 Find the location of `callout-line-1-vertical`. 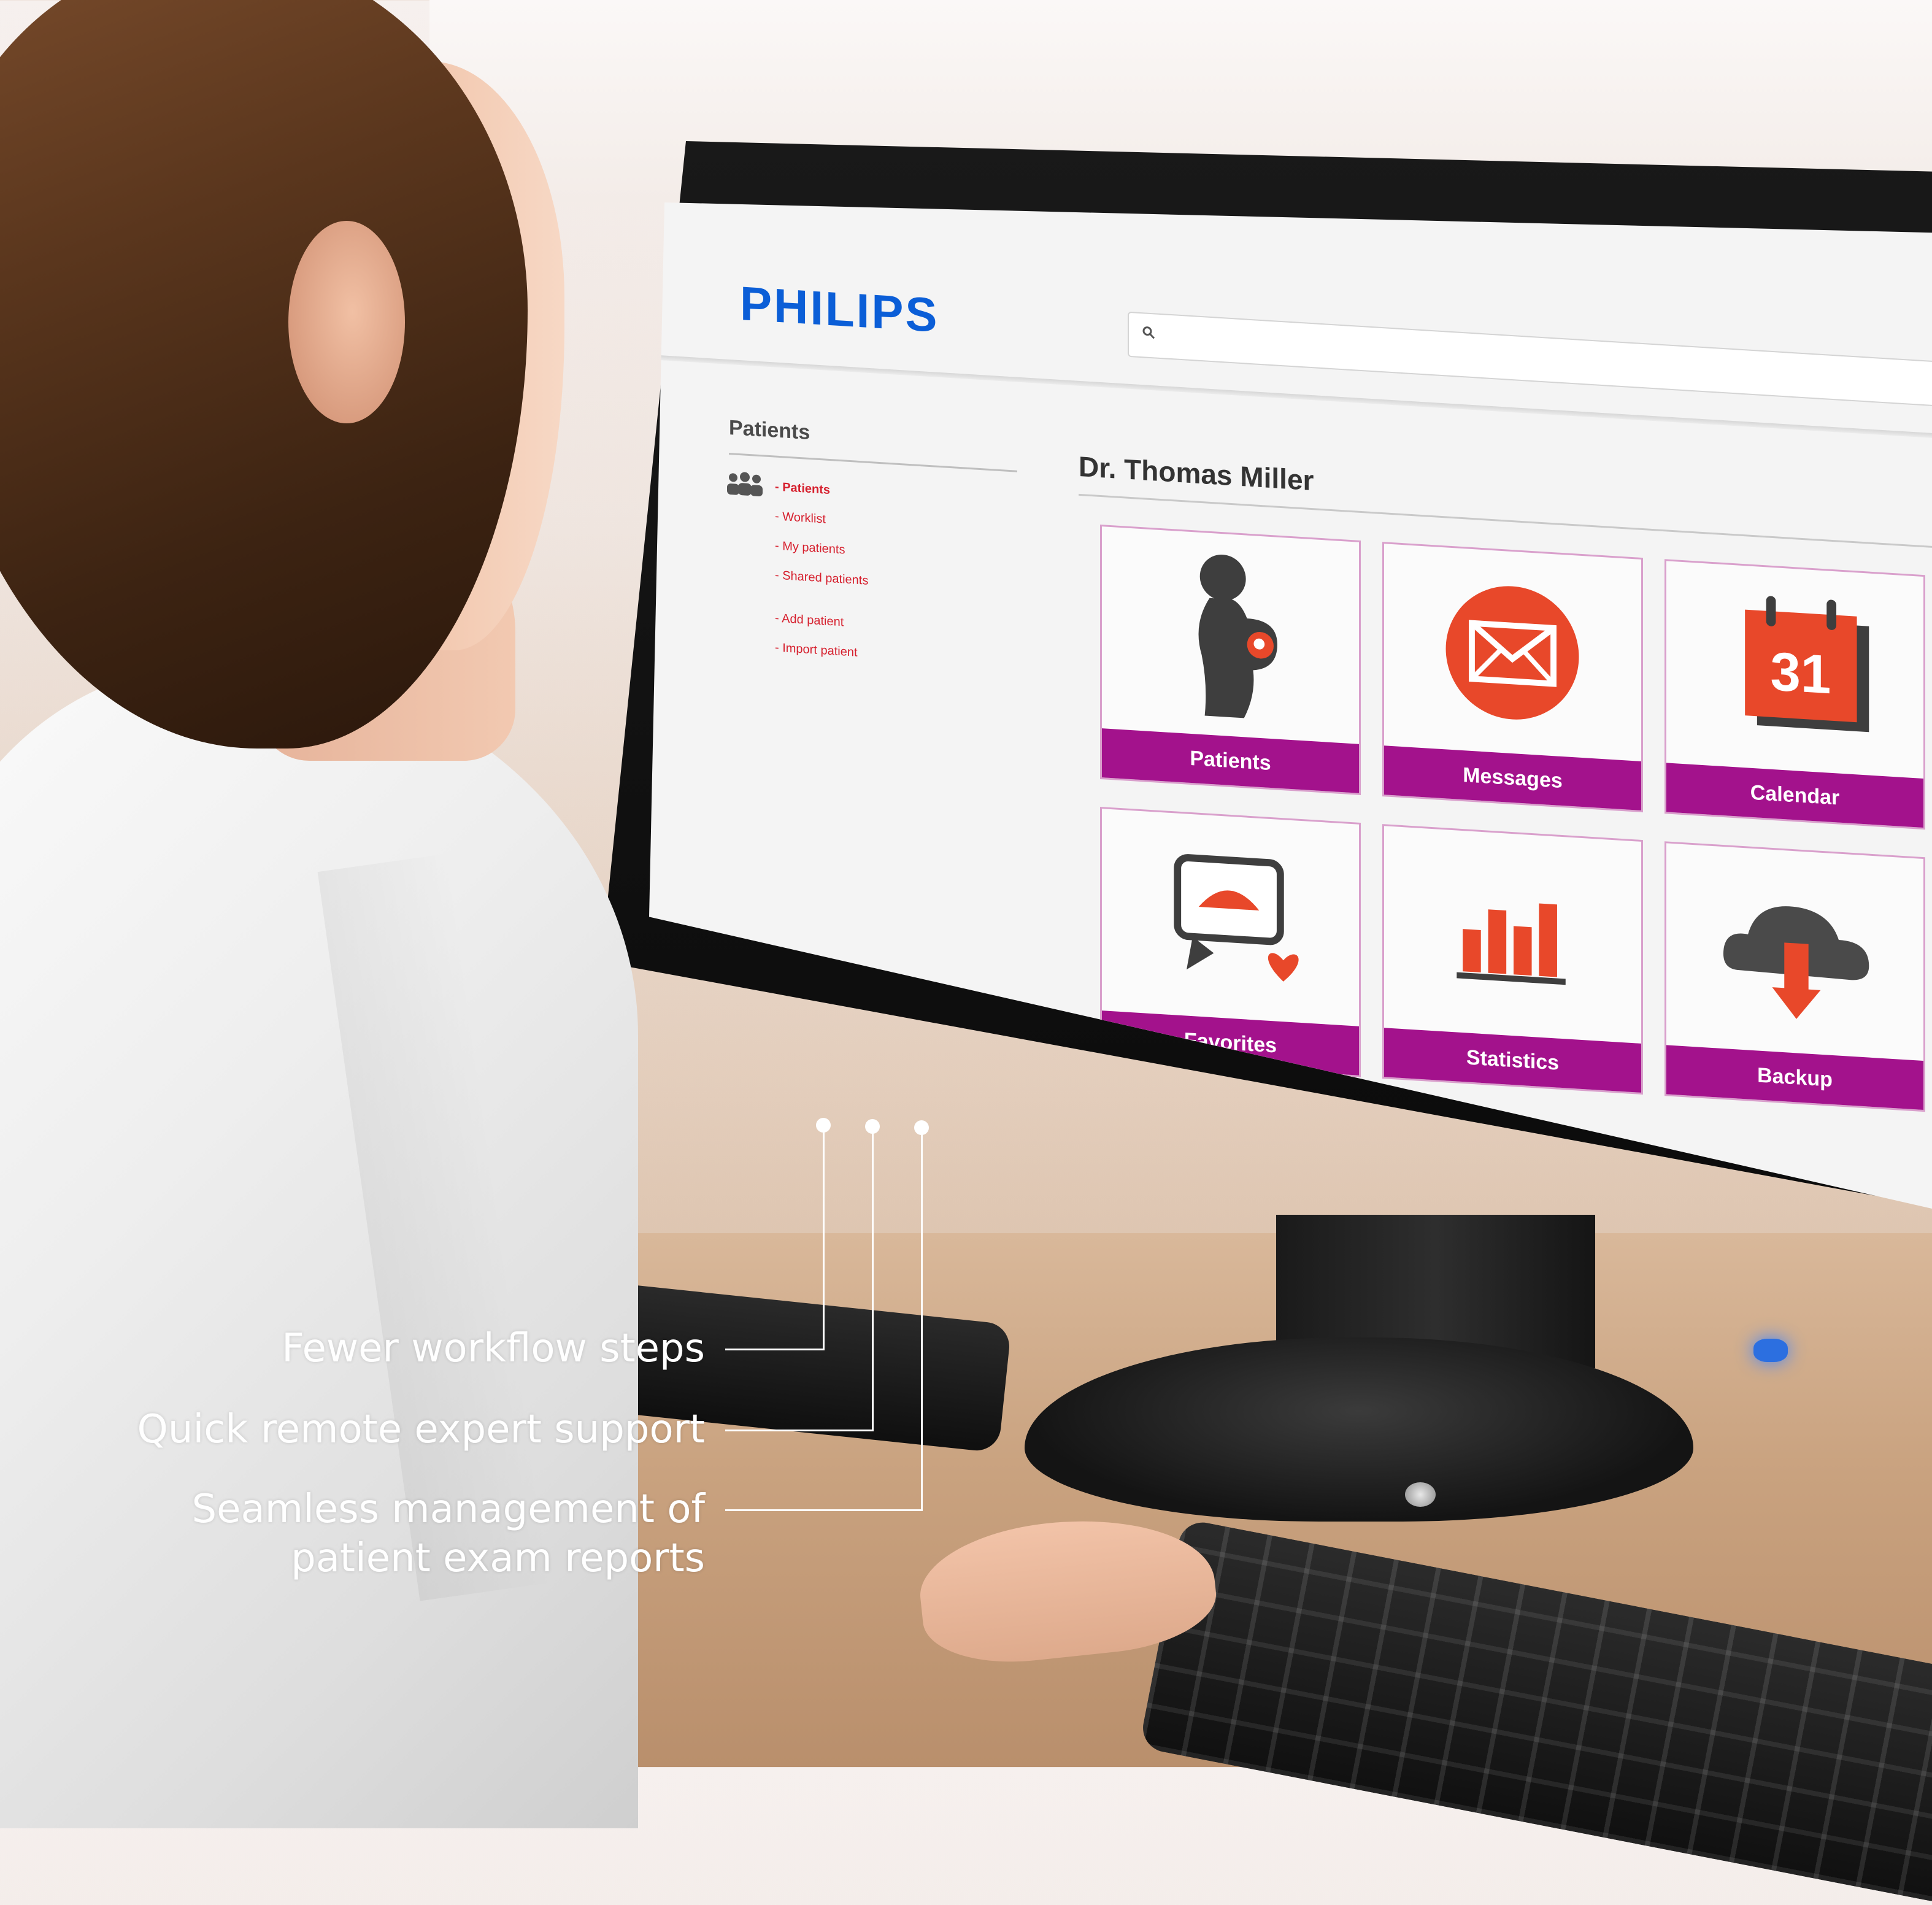

callout-line-1-vertical is located at coordinates (824, 1239).